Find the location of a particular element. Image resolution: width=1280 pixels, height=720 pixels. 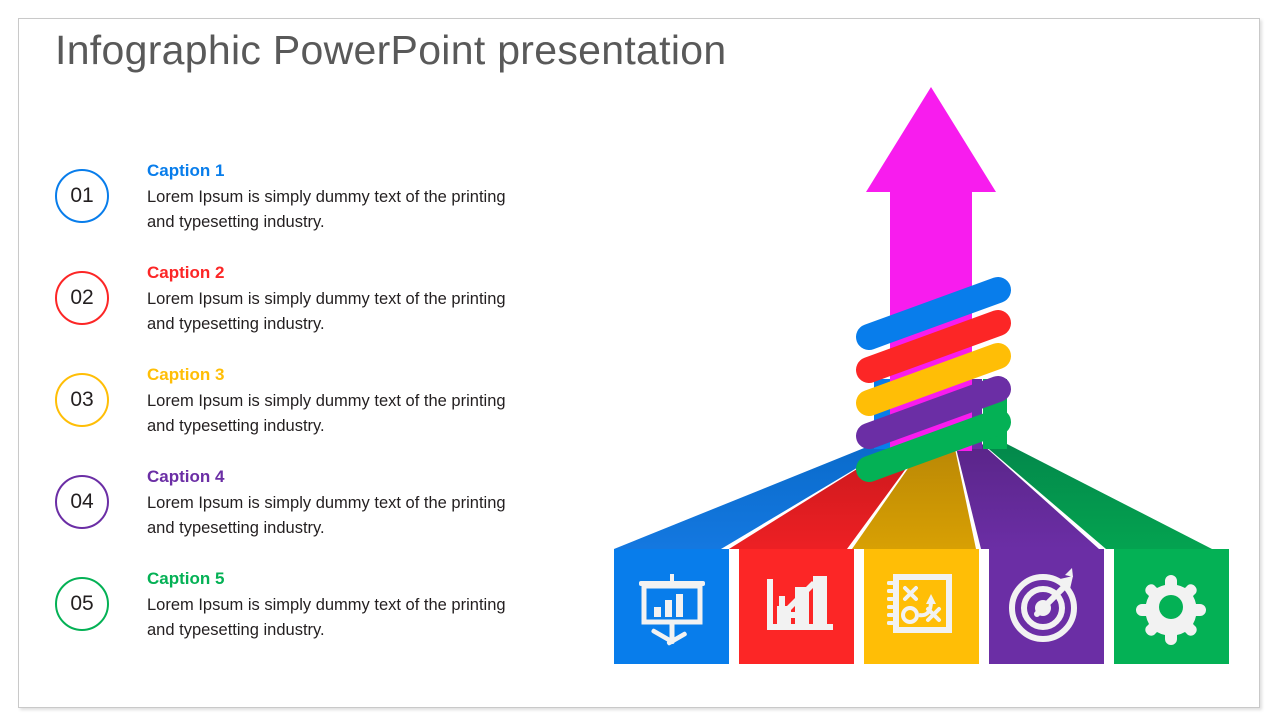

number-badge-label: 02 is located at coordinates (82, 297).